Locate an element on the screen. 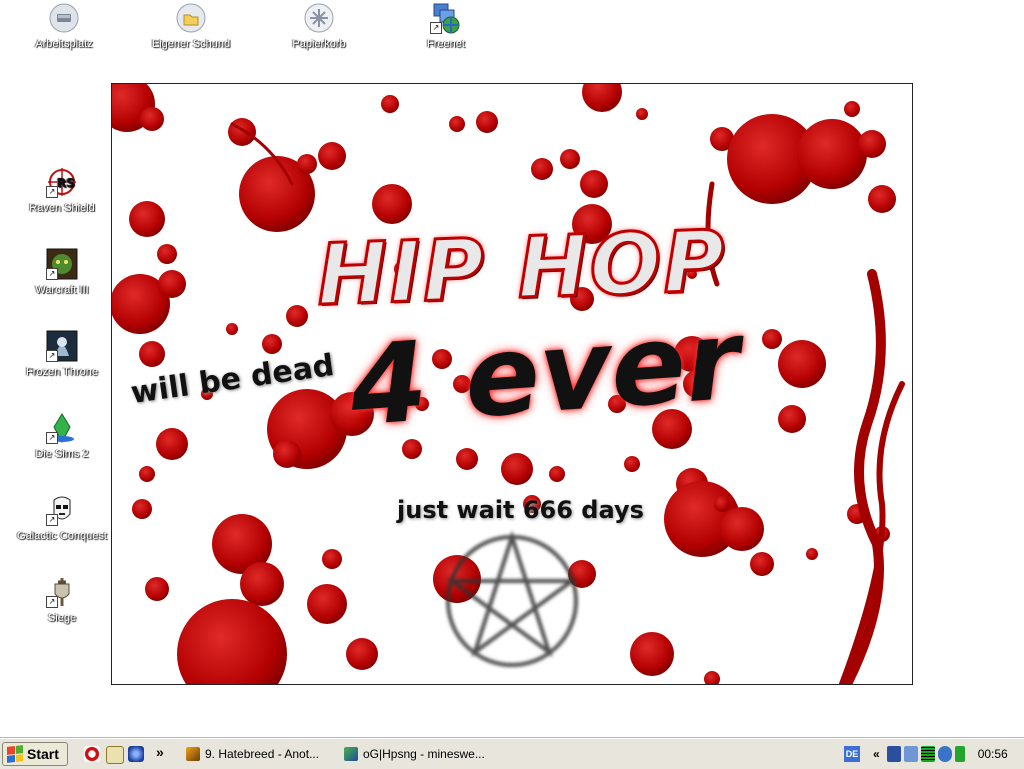 This screenshot has width=1024, height=769. desktop-icon-label: Freenet is located at coordinates (446, 44).